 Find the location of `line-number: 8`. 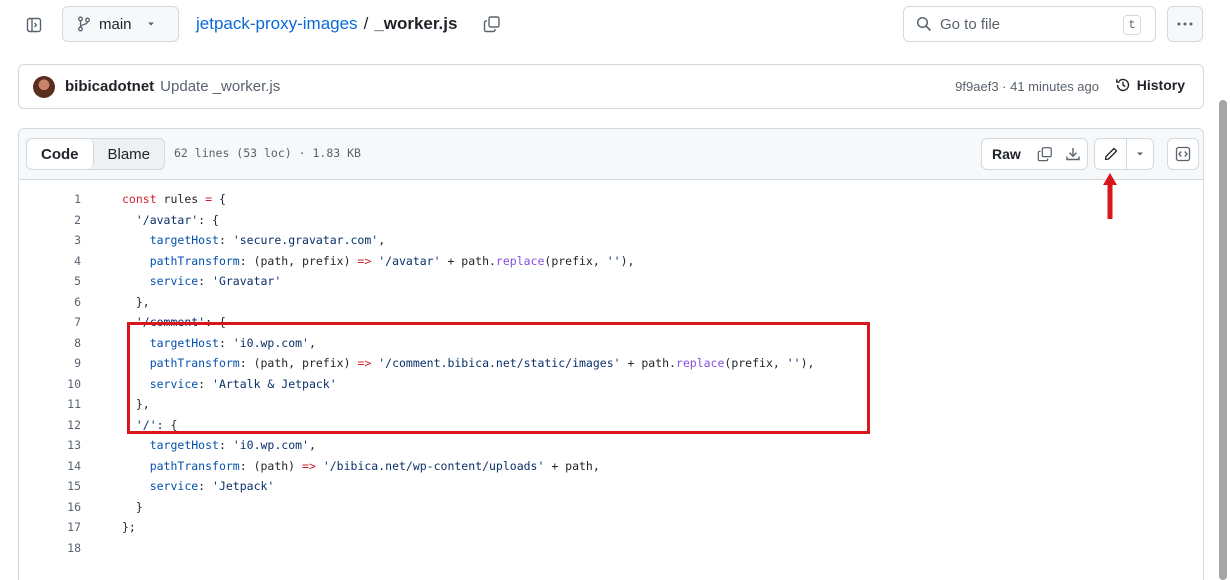

line-number: 8 is located at coordinates (50, 343).